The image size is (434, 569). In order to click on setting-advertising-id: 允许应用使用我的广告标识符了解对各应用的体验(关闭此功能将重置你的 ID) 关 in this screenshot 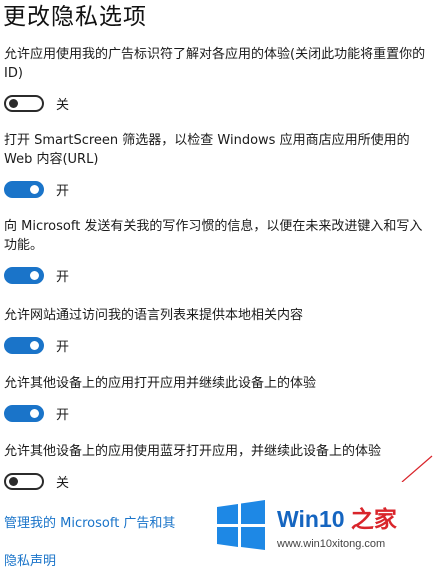, I will do `click(218, 79)`.